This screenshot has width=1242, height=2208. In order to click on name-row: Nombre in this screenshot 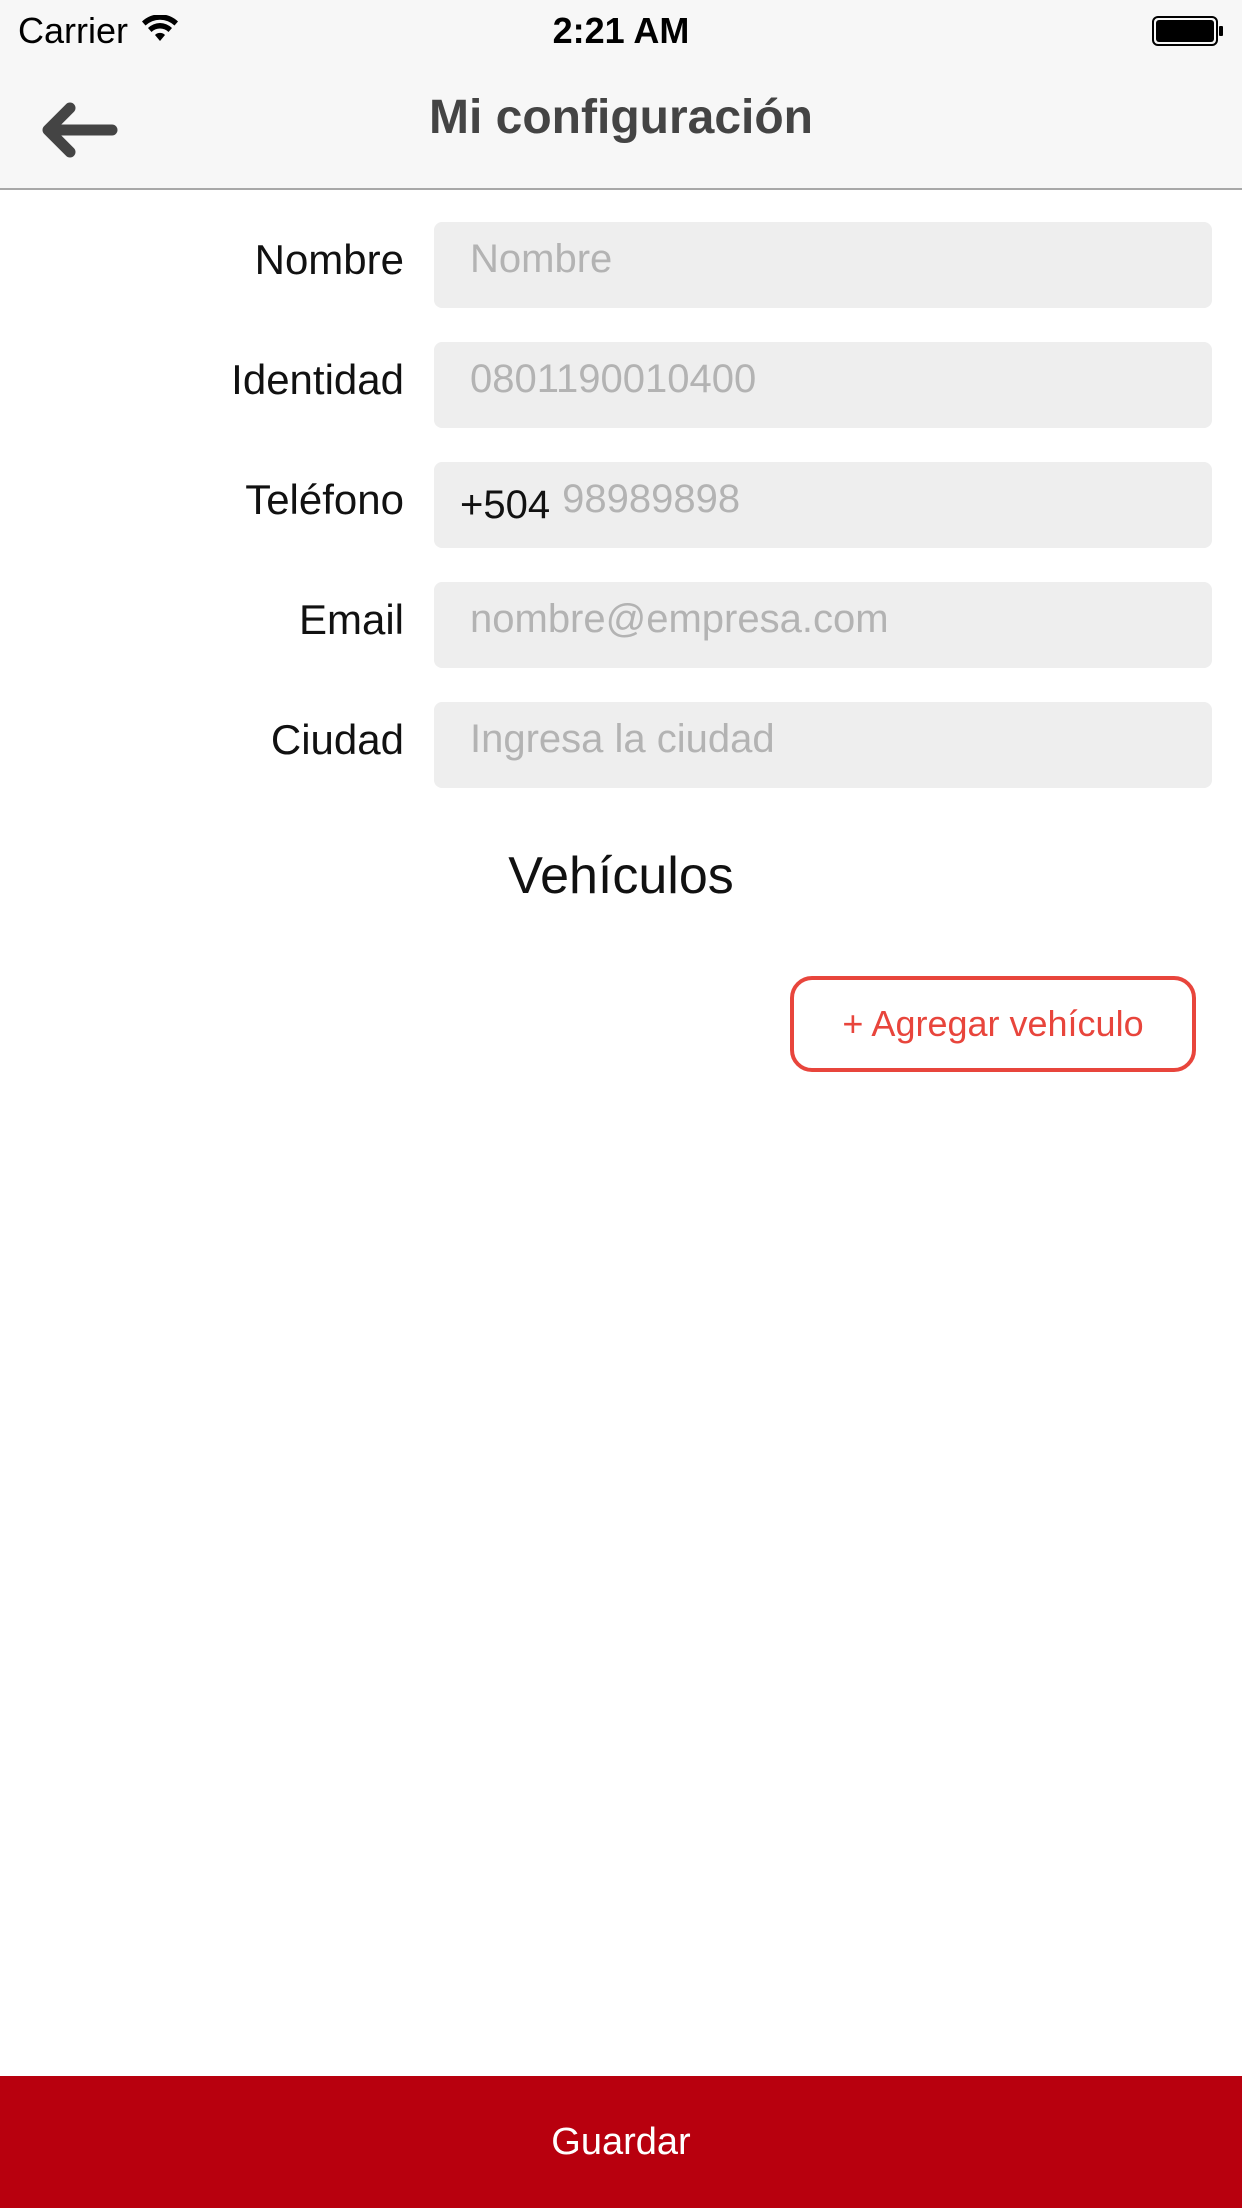, I will do `click(621, 265)`.